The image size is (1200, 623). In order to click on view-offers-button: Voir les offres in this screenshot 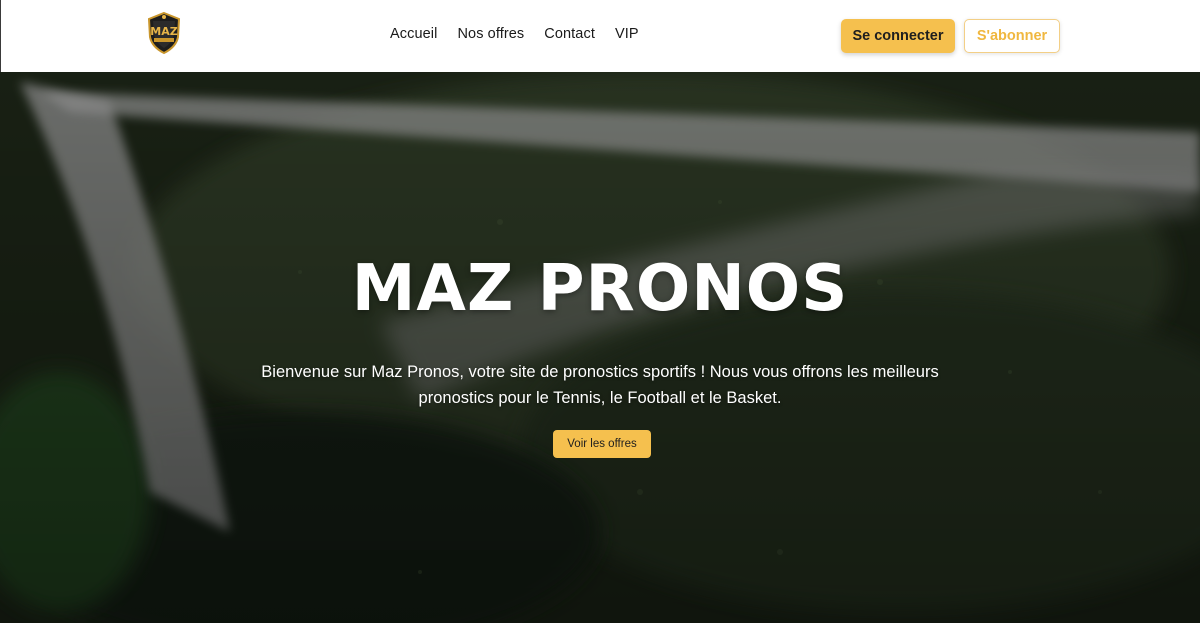, I will do `click(602, 444)`.